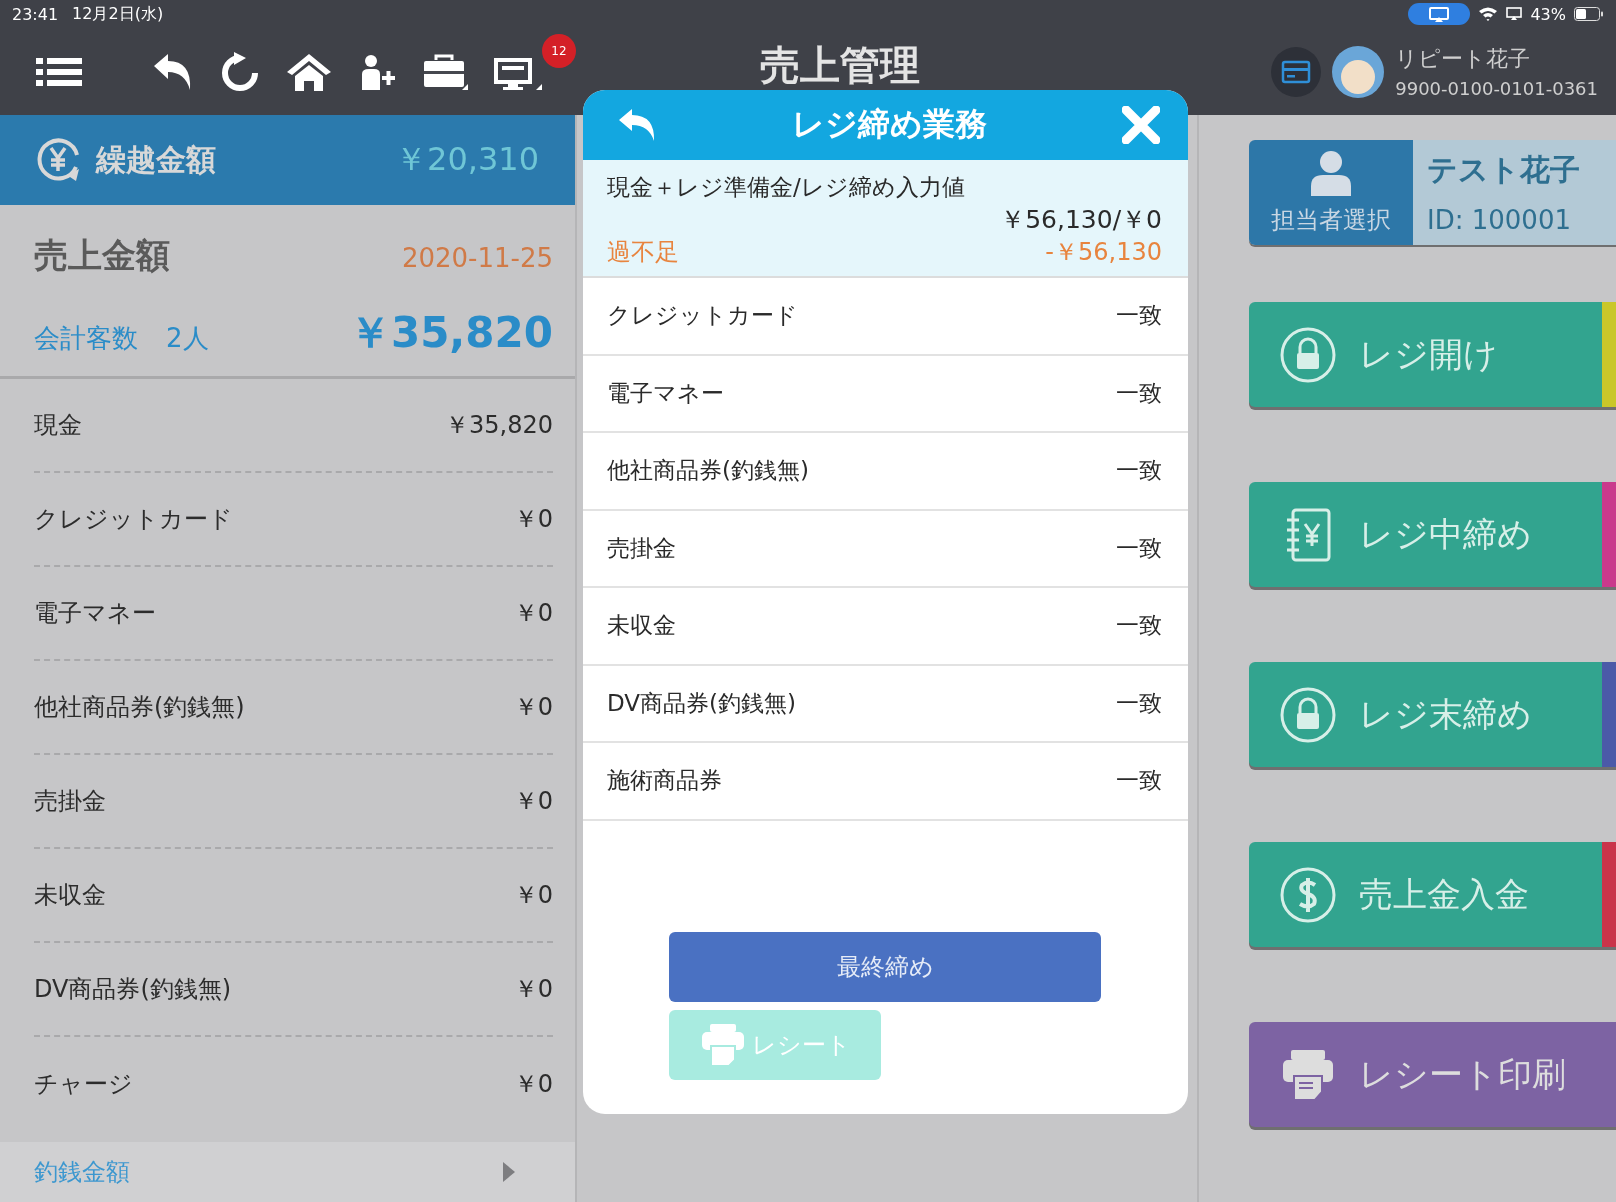 The height and width of the screenshot is (1202, 1616). What do you see at coordinates (722, 1044) in the screenshot?
I see `printer-icon` at bounding box center [722, 1044].